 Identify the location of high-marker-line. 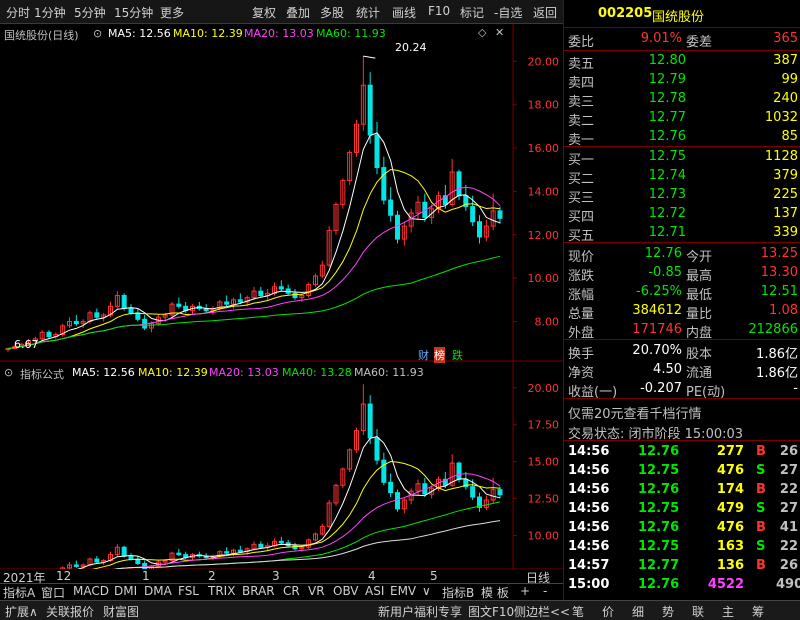
(369, 57).